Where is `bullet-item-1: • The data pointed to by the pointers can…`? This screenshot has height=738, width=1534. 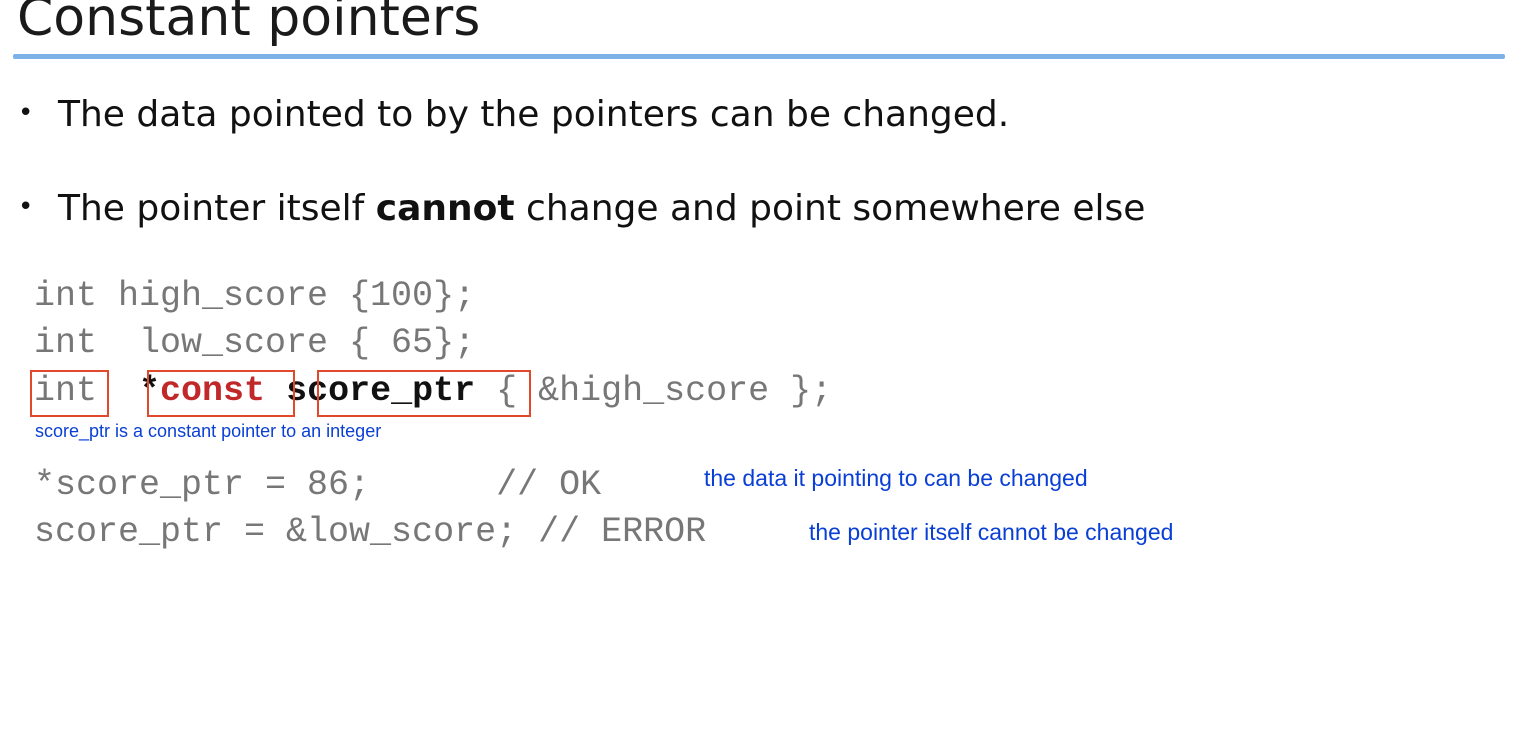 bullet-item-1: • The data pointed to by the pointers can… is located at coordinates (513, 114).